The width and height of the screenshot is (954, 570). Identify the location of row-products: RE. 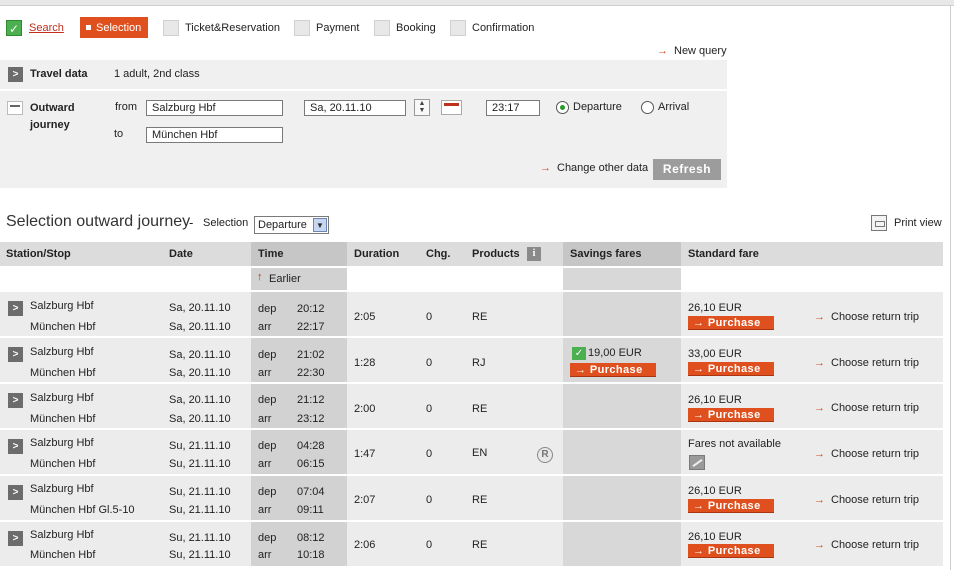
(480, 500).